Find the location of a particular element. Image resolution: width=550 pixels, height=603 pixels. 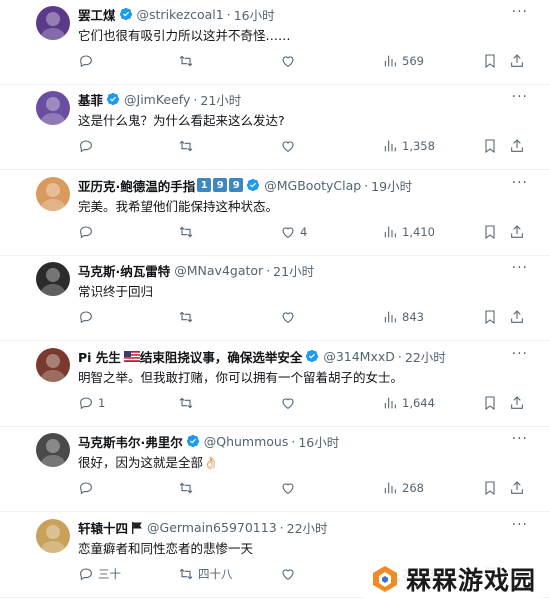

display-name: 罢工煤 is located at coordinates (97, 14).